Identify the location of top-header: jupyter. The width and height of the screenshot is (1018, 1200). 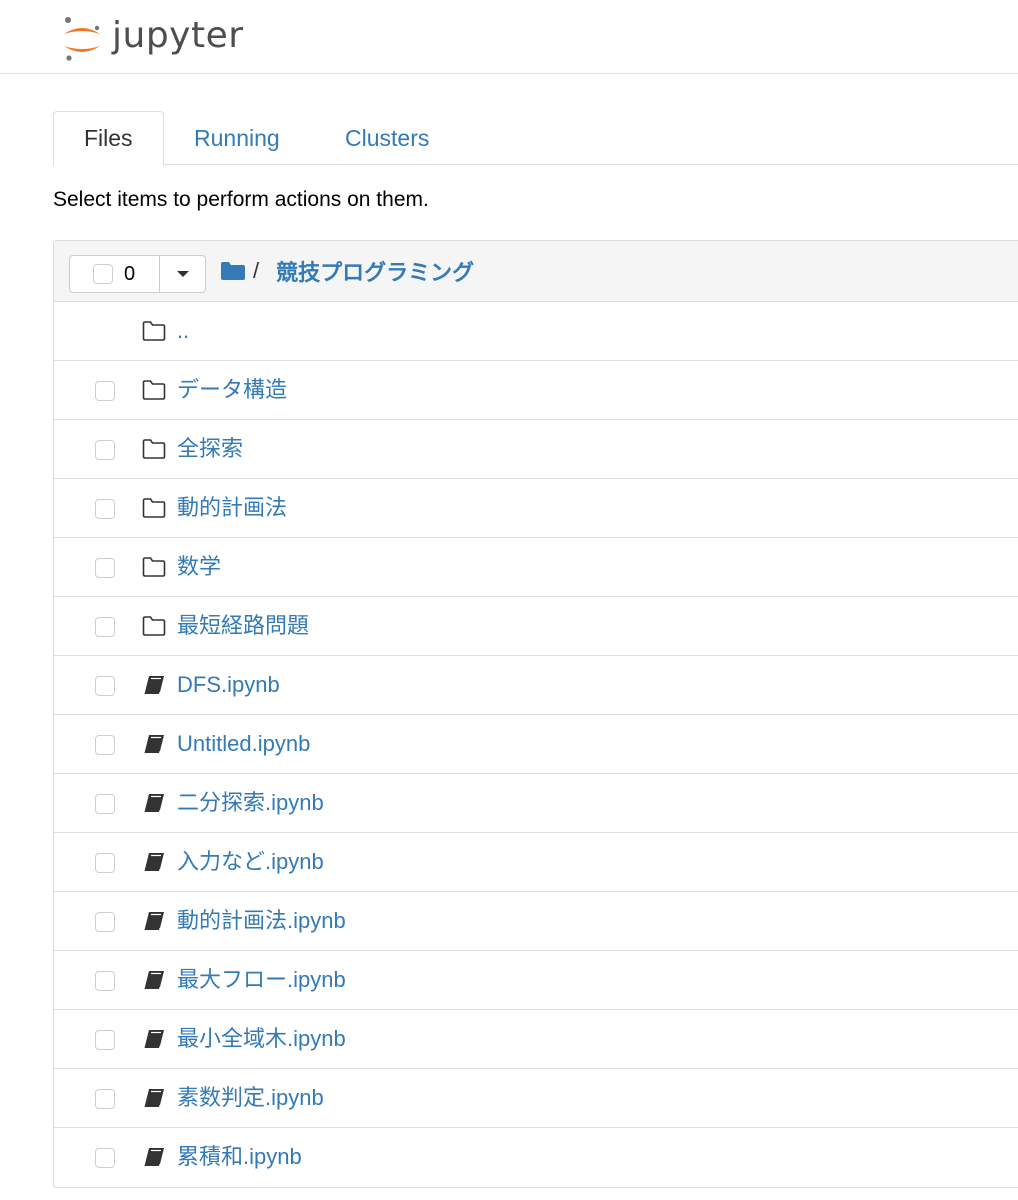
(509, 37).